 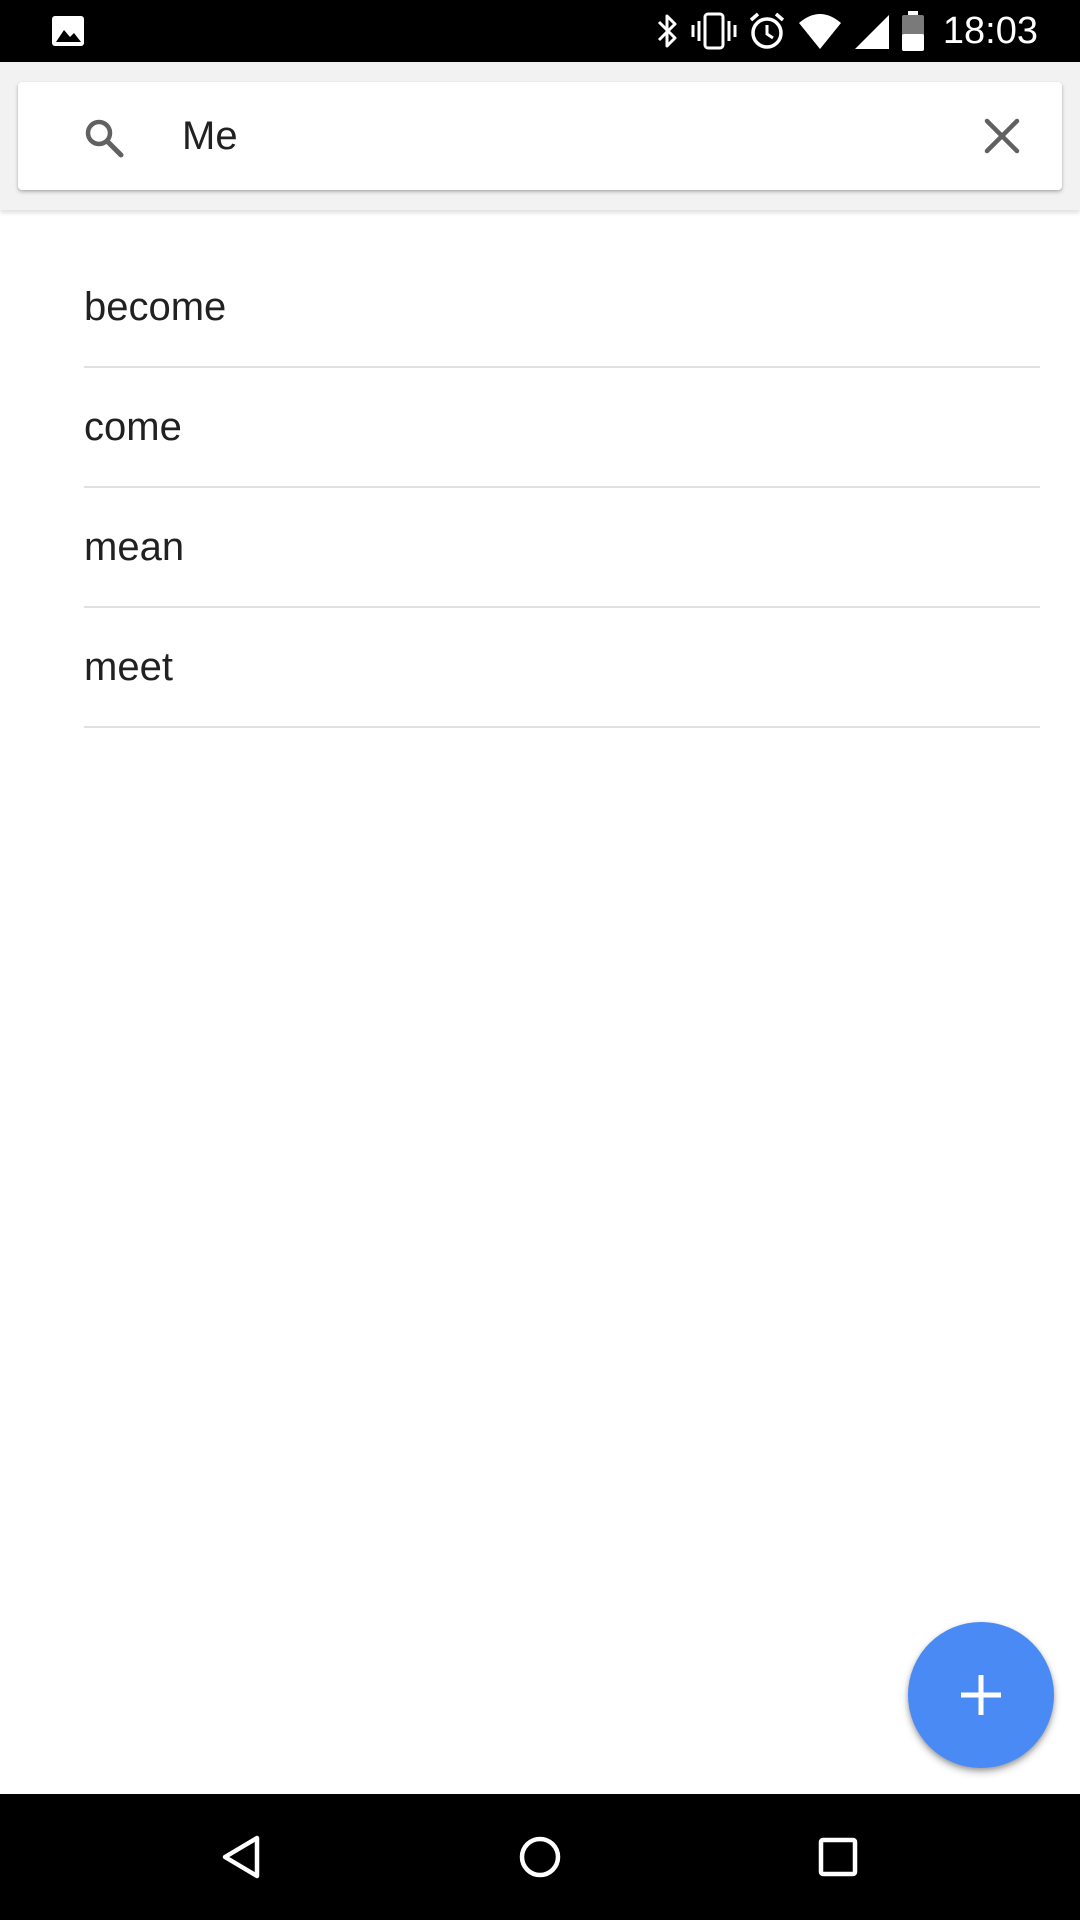 I want to click on recents-icon, so click(x=838, y=1857).